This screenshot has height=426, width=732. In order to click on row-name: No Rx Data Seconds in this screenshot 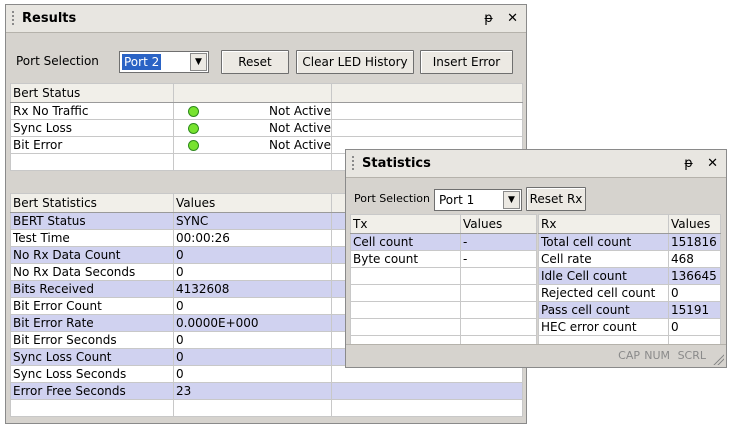, I will do `click(92, 272)`.